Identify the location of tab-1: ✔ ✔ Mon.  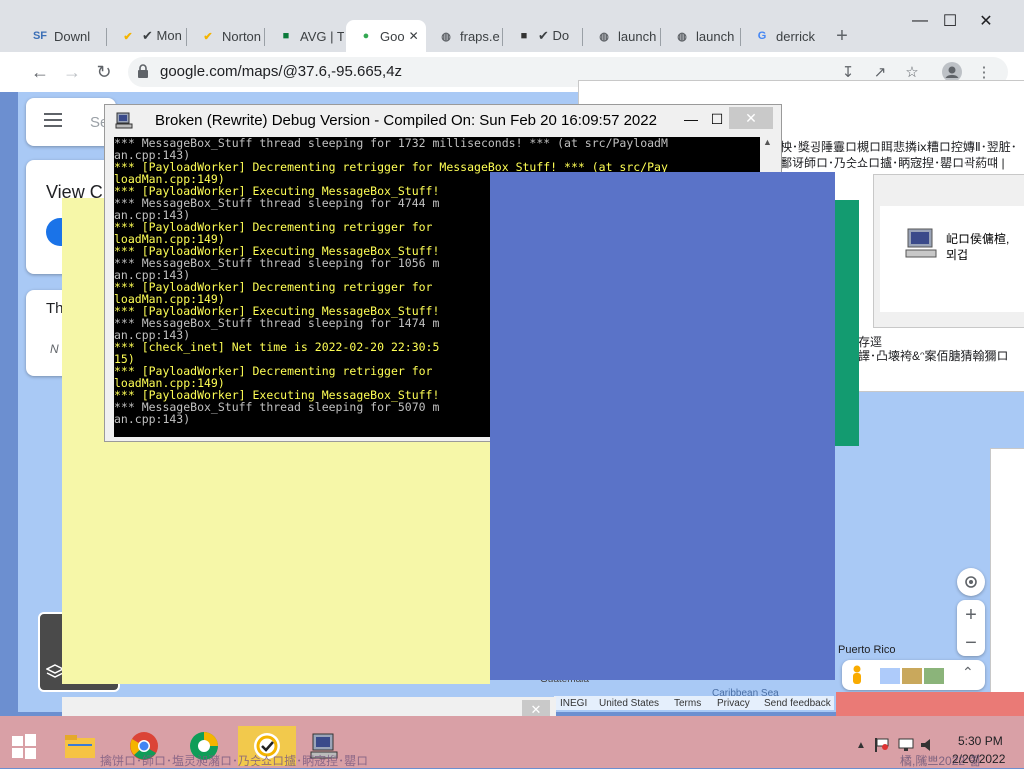
(147, 36).